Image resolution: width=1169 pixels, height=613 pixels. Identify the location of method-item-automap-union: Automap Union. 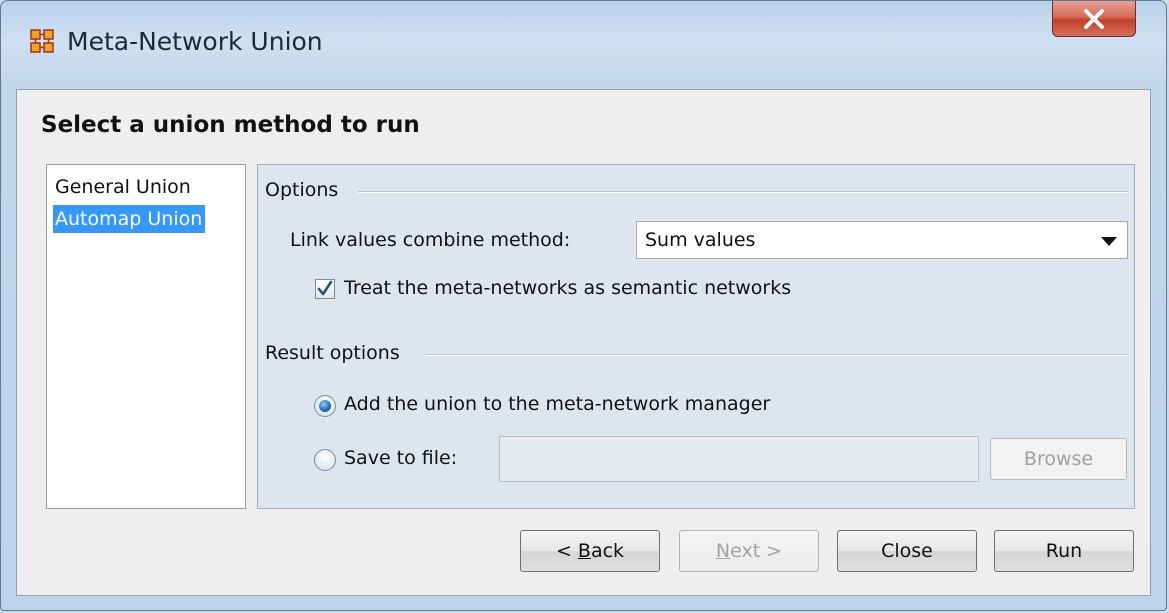
(129, 219).